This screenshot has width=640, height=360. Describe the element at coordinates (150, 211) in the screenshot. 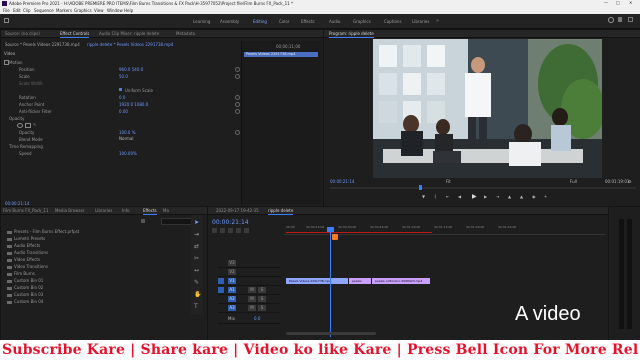

I see `tab-effects: Effects` at that location.